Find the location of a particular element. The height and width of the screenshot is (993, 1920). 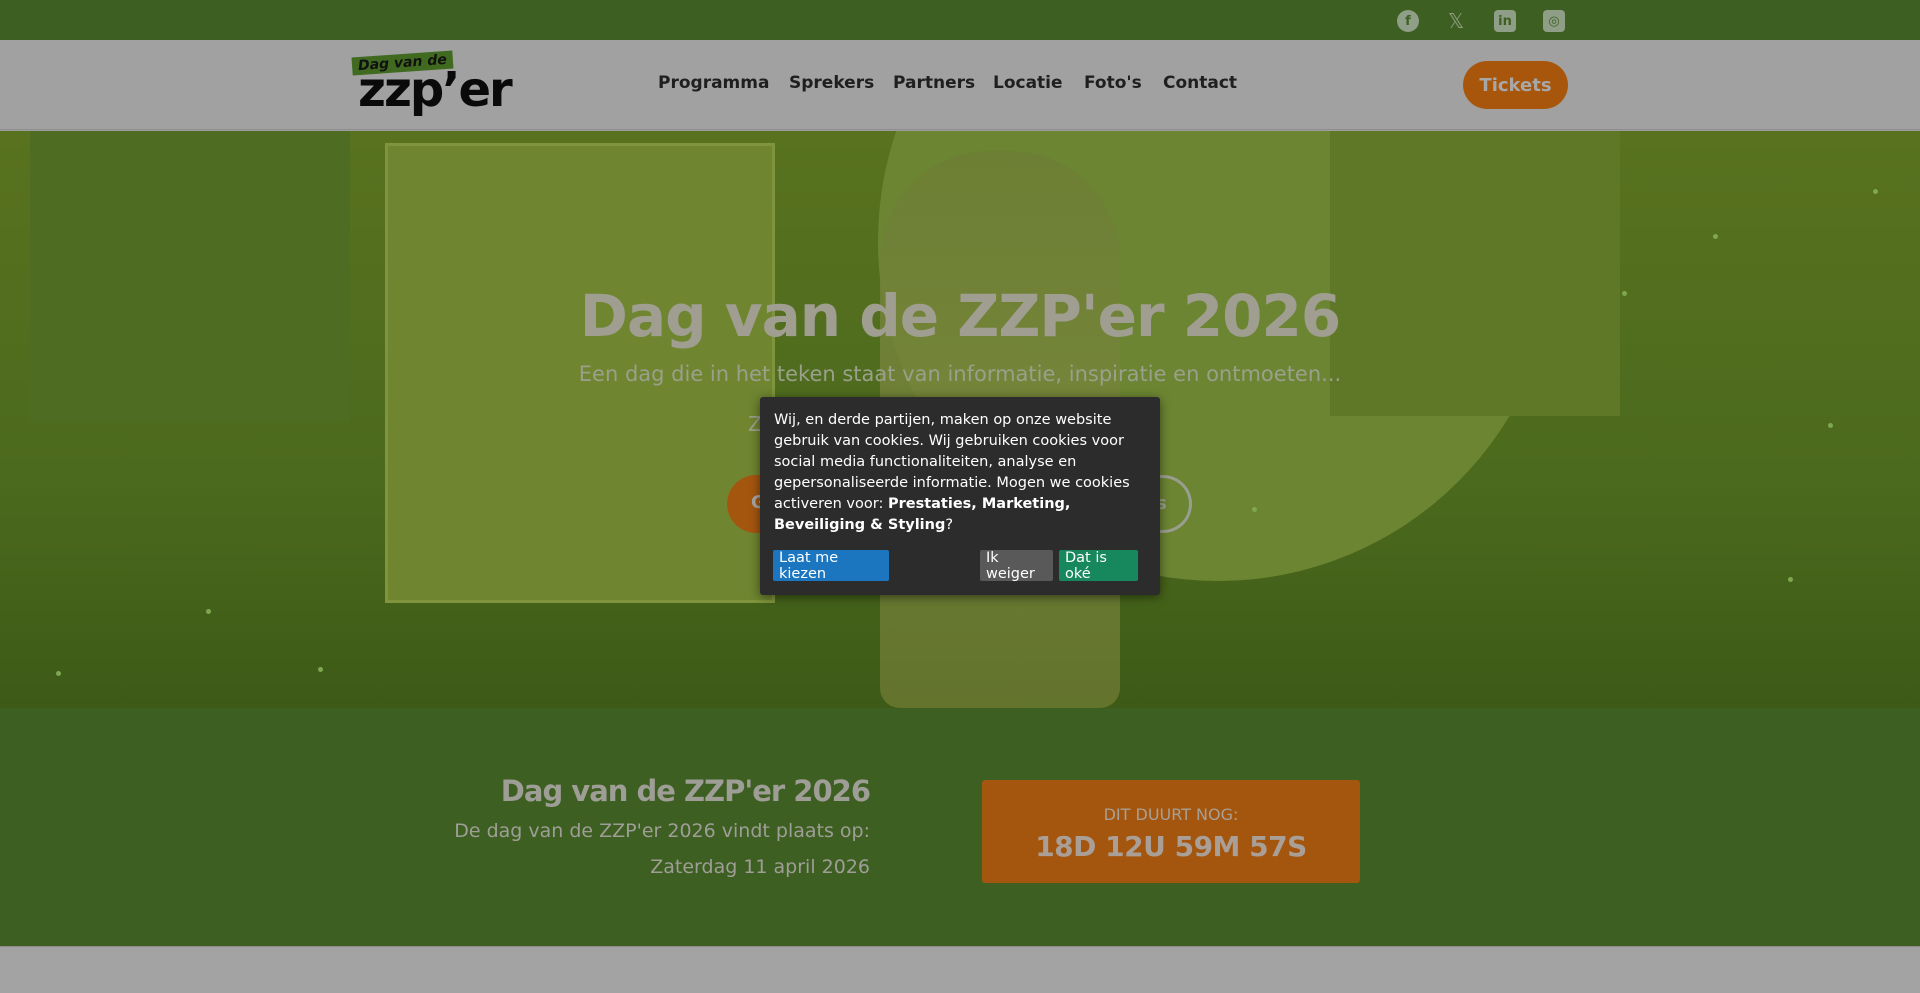

event-date: Zaterdag 11 april 2026 is located at coordinates (760, 867).